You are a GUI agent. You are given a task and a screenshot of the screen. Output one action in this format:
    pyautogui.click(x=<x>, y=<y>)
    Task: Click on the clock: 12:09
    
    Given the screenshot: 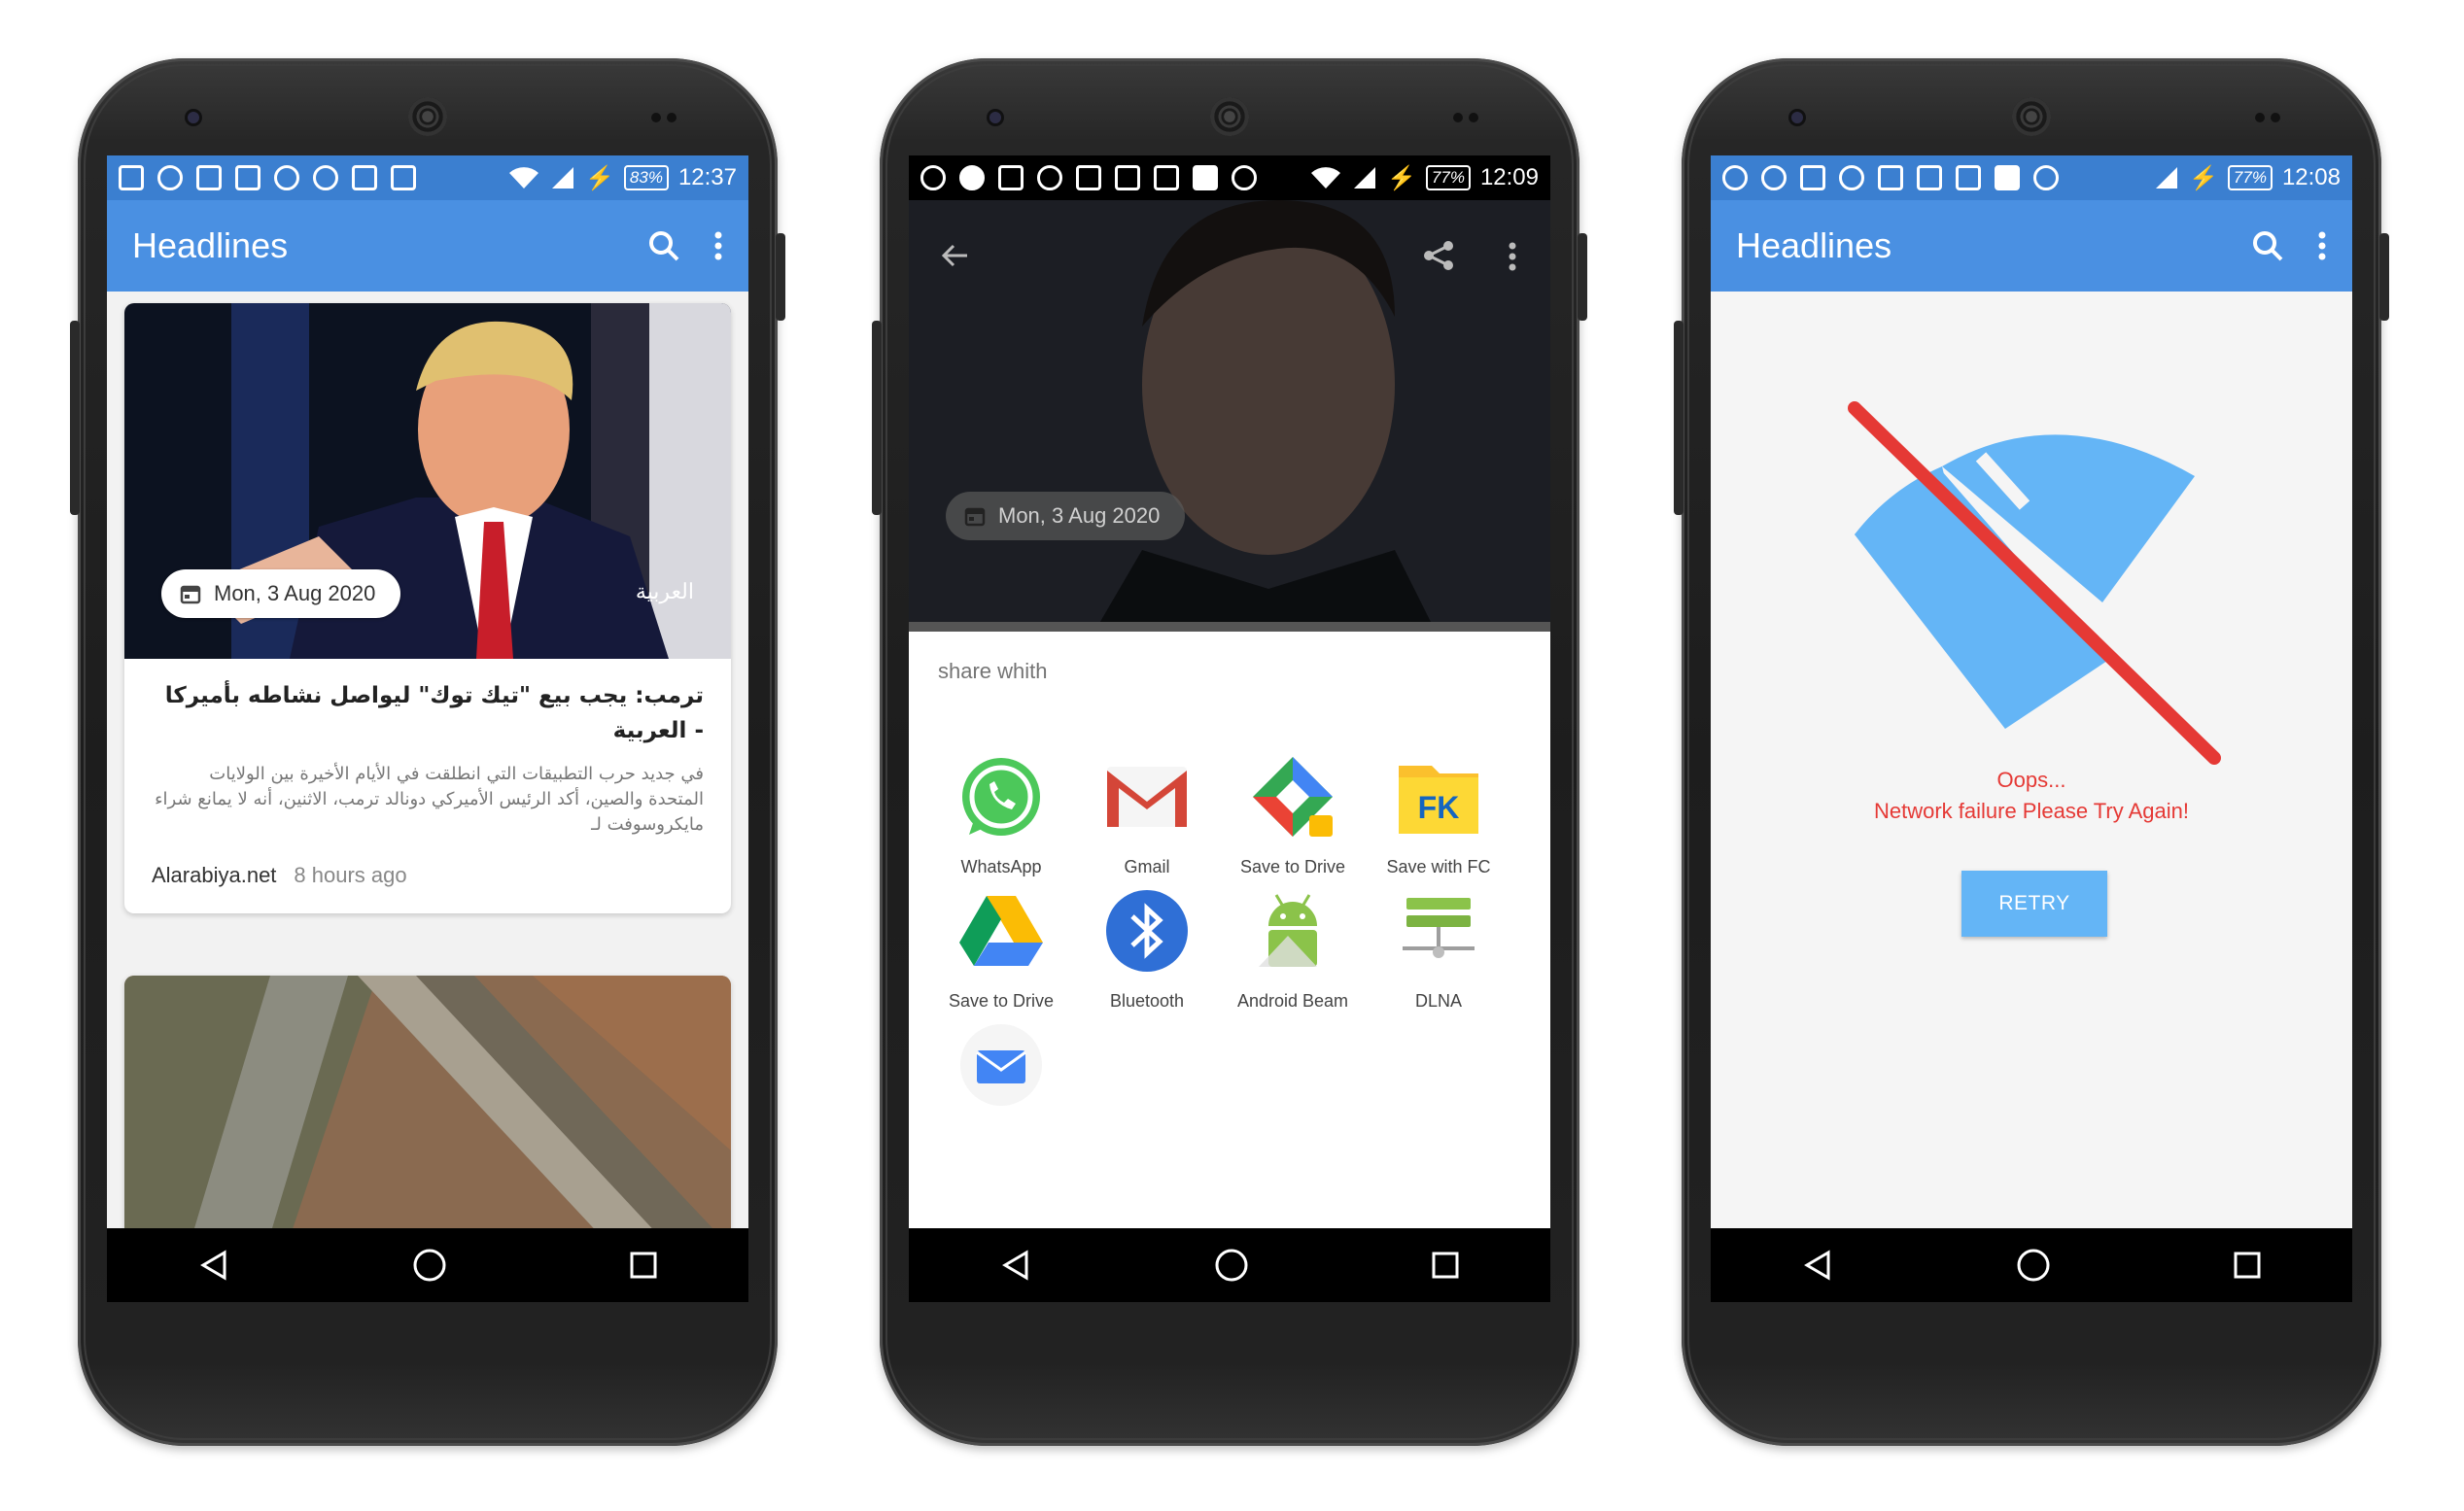 What is the action you would take?
    pyautogui.click(x=1509, y=177)
    